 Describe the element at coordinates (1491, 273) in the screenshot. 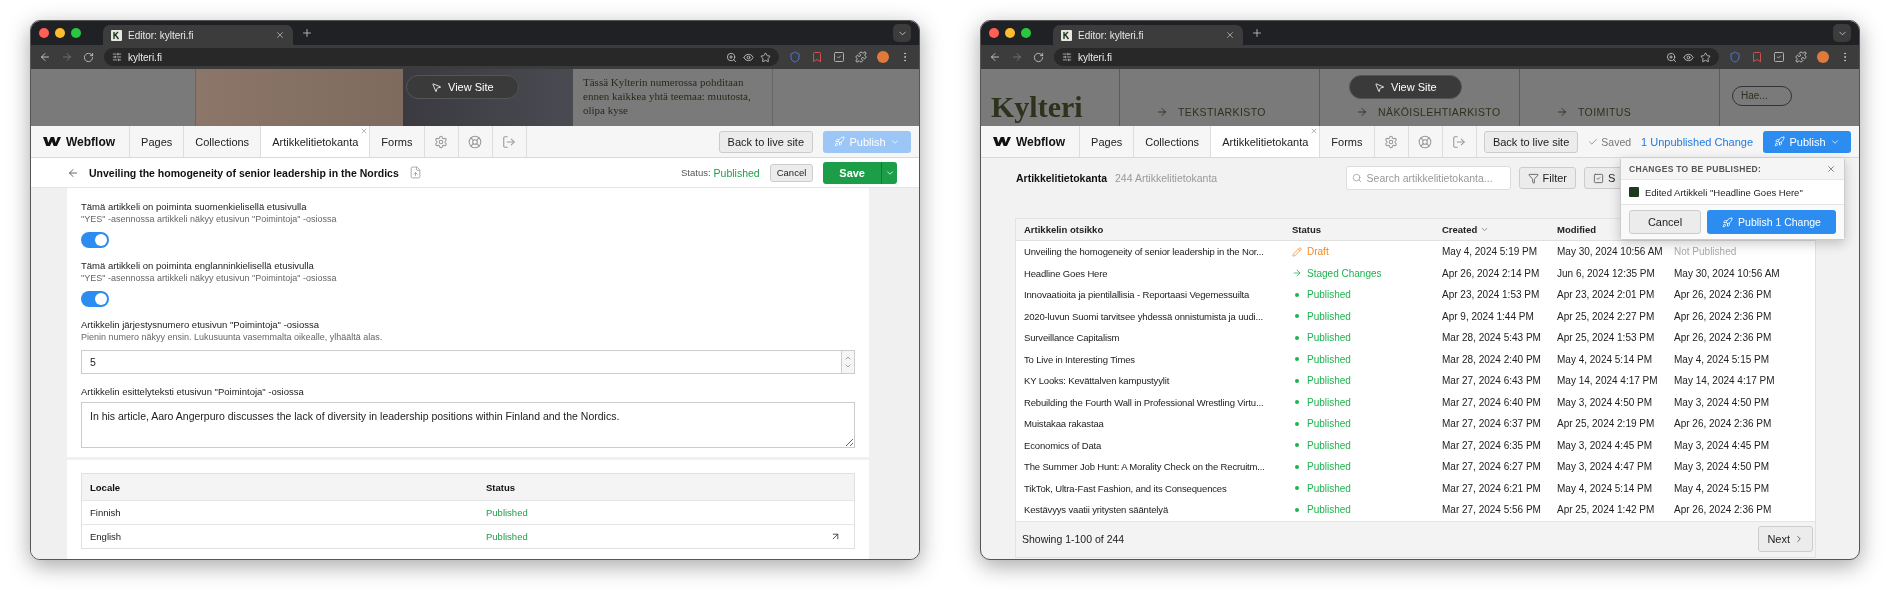

I see `table-cell-text: Apr 26, 2024 2:14 PM` at that location.